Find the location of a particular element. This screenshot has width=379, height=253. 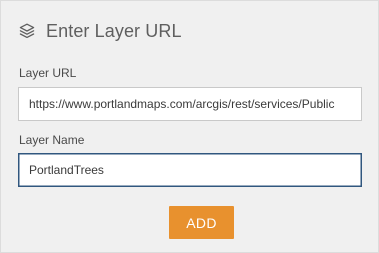

layers-icon is located at coordinates (27, 31).